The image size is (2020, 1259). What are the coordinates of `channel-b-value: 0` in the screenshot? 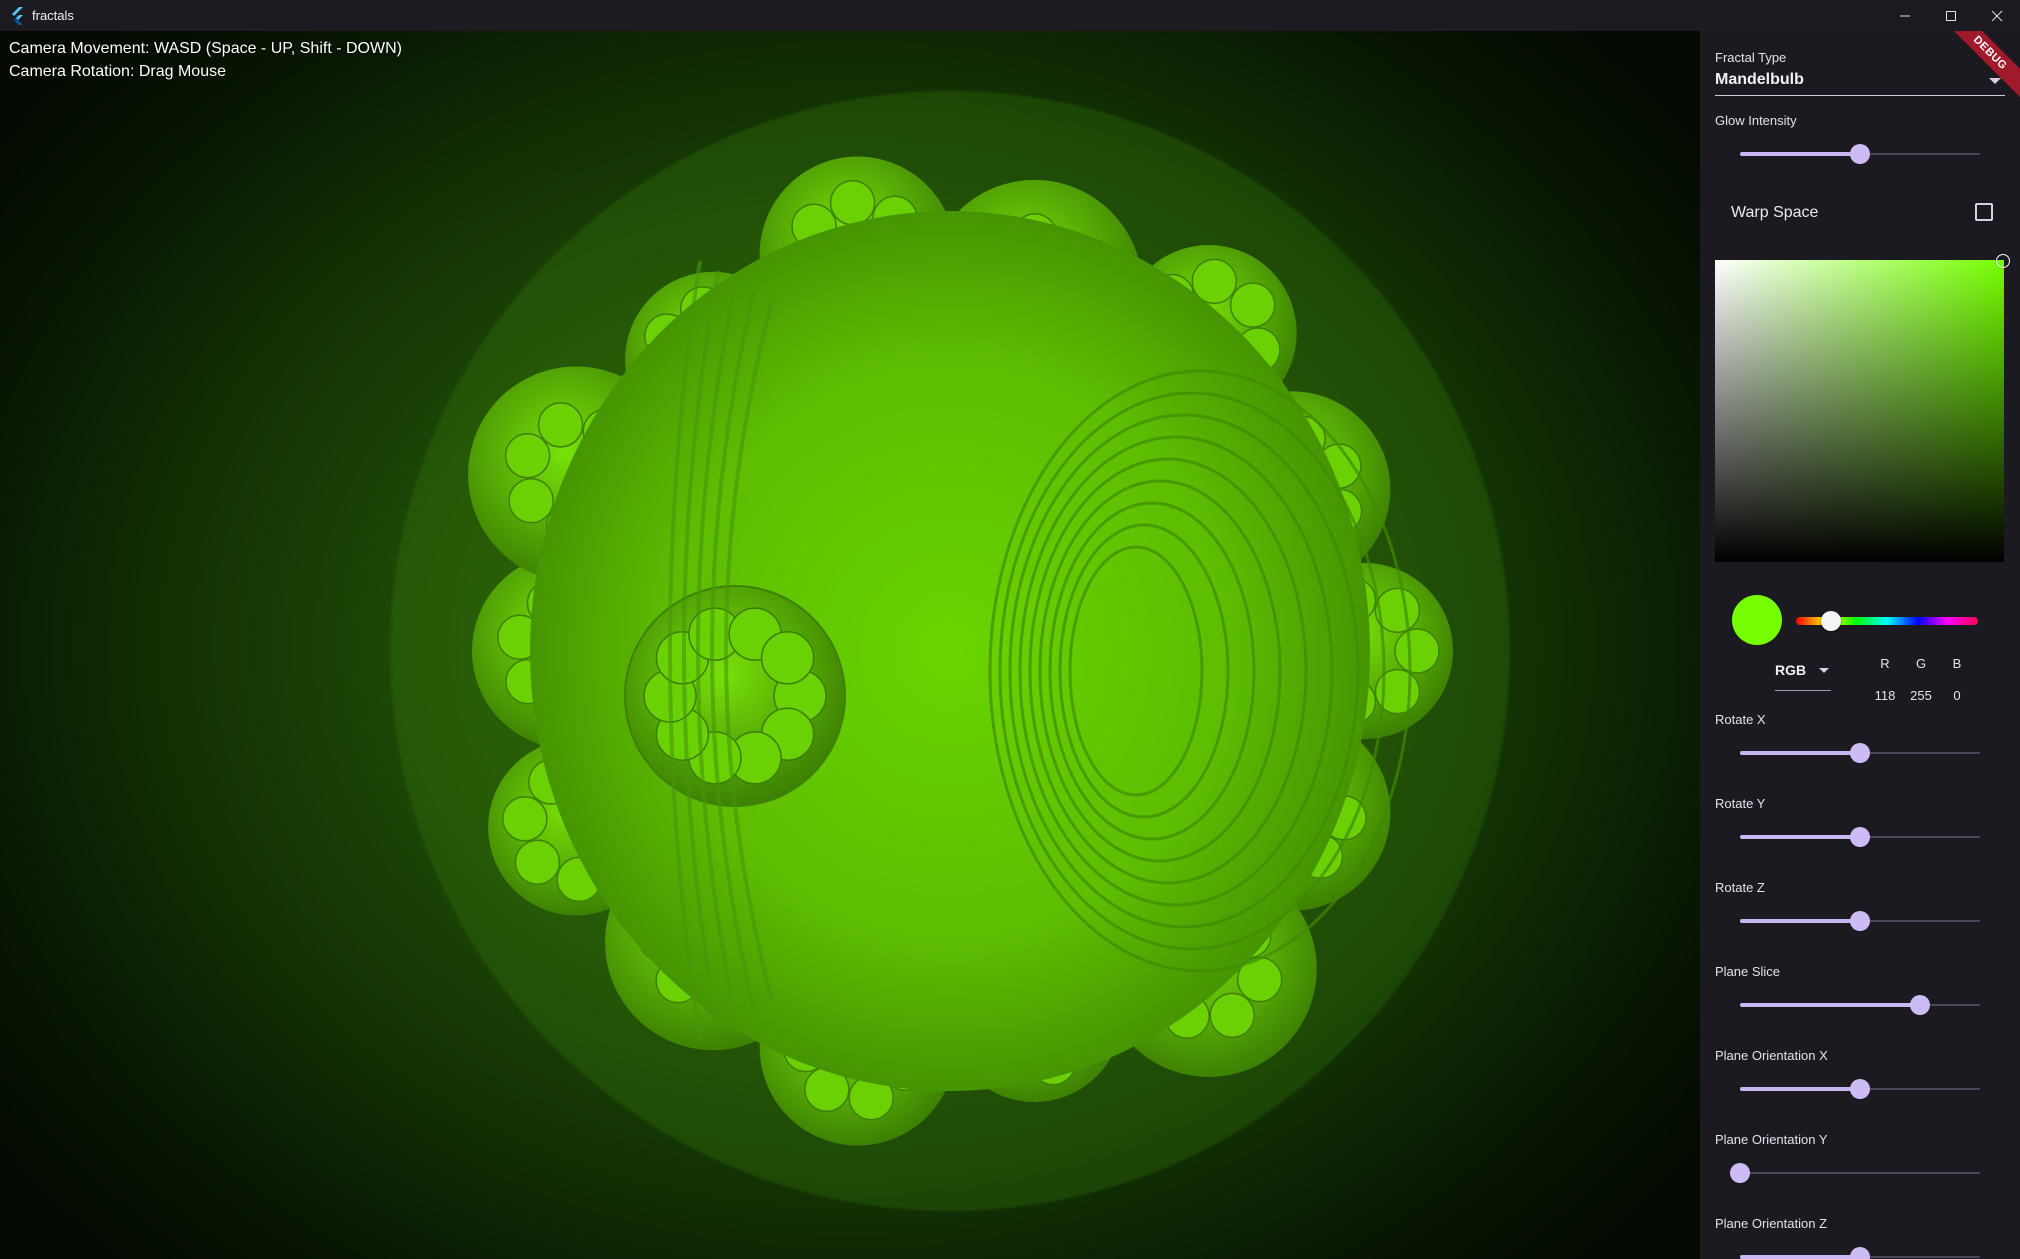 It's located at (1957, 695).